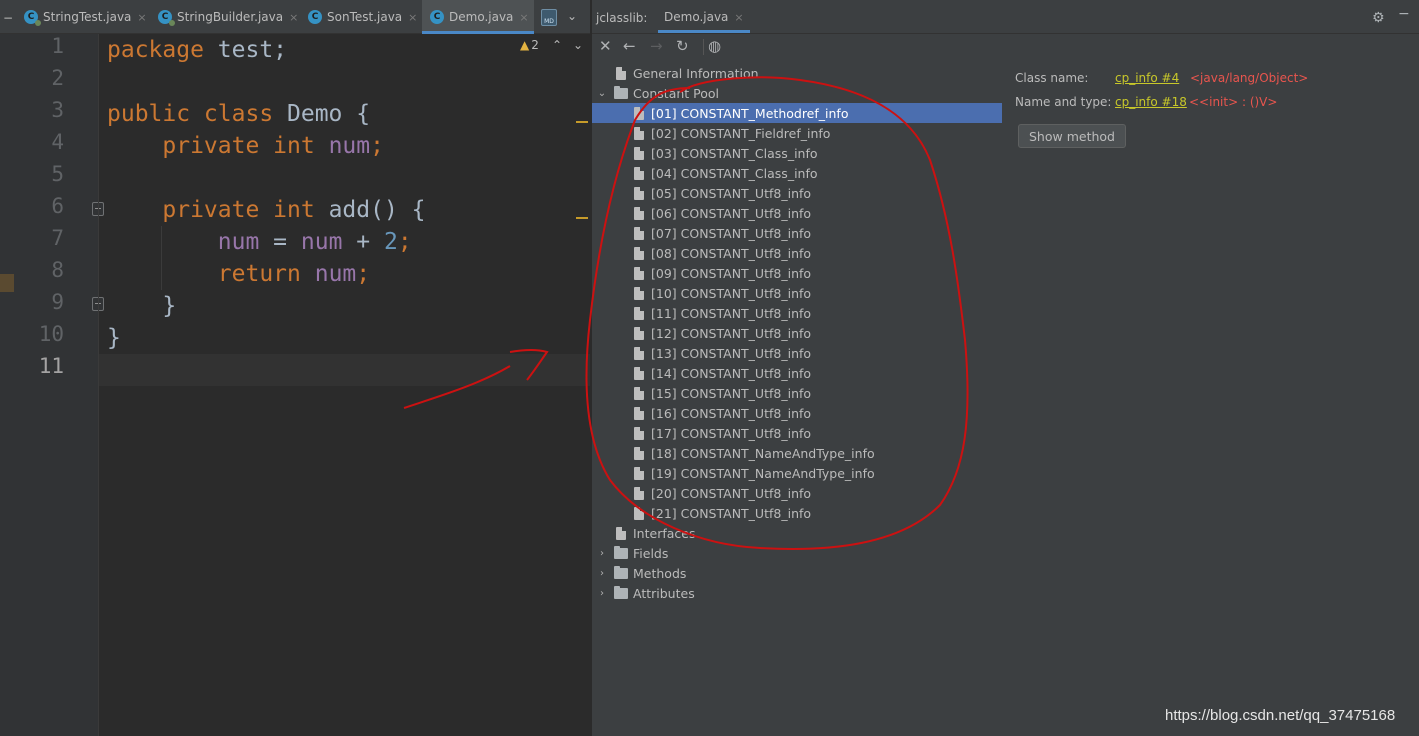 The height and width of the screenshot is (736, 1419). I want to click on tree-item-constant: [04] CONSTANT_Class_info, so click(797, 173).